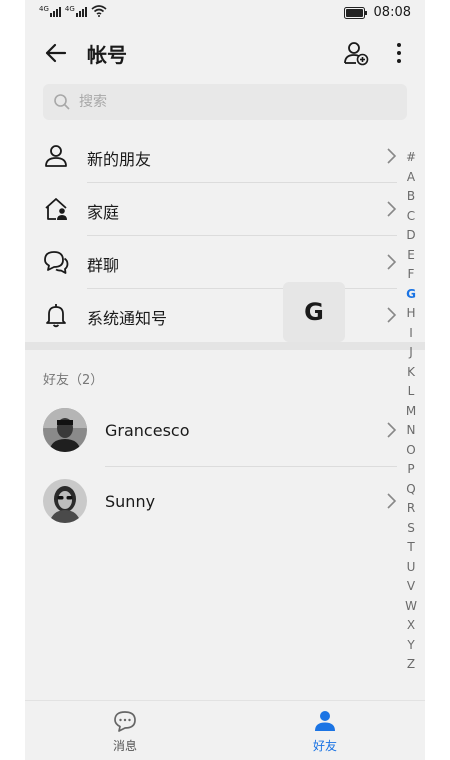 The width and height of the screenshot is (450, 760). What do you see at coordinates (225, 431) in the screenshot?
I see `friend-item: Grancesco` at bounding box center [225, 431].